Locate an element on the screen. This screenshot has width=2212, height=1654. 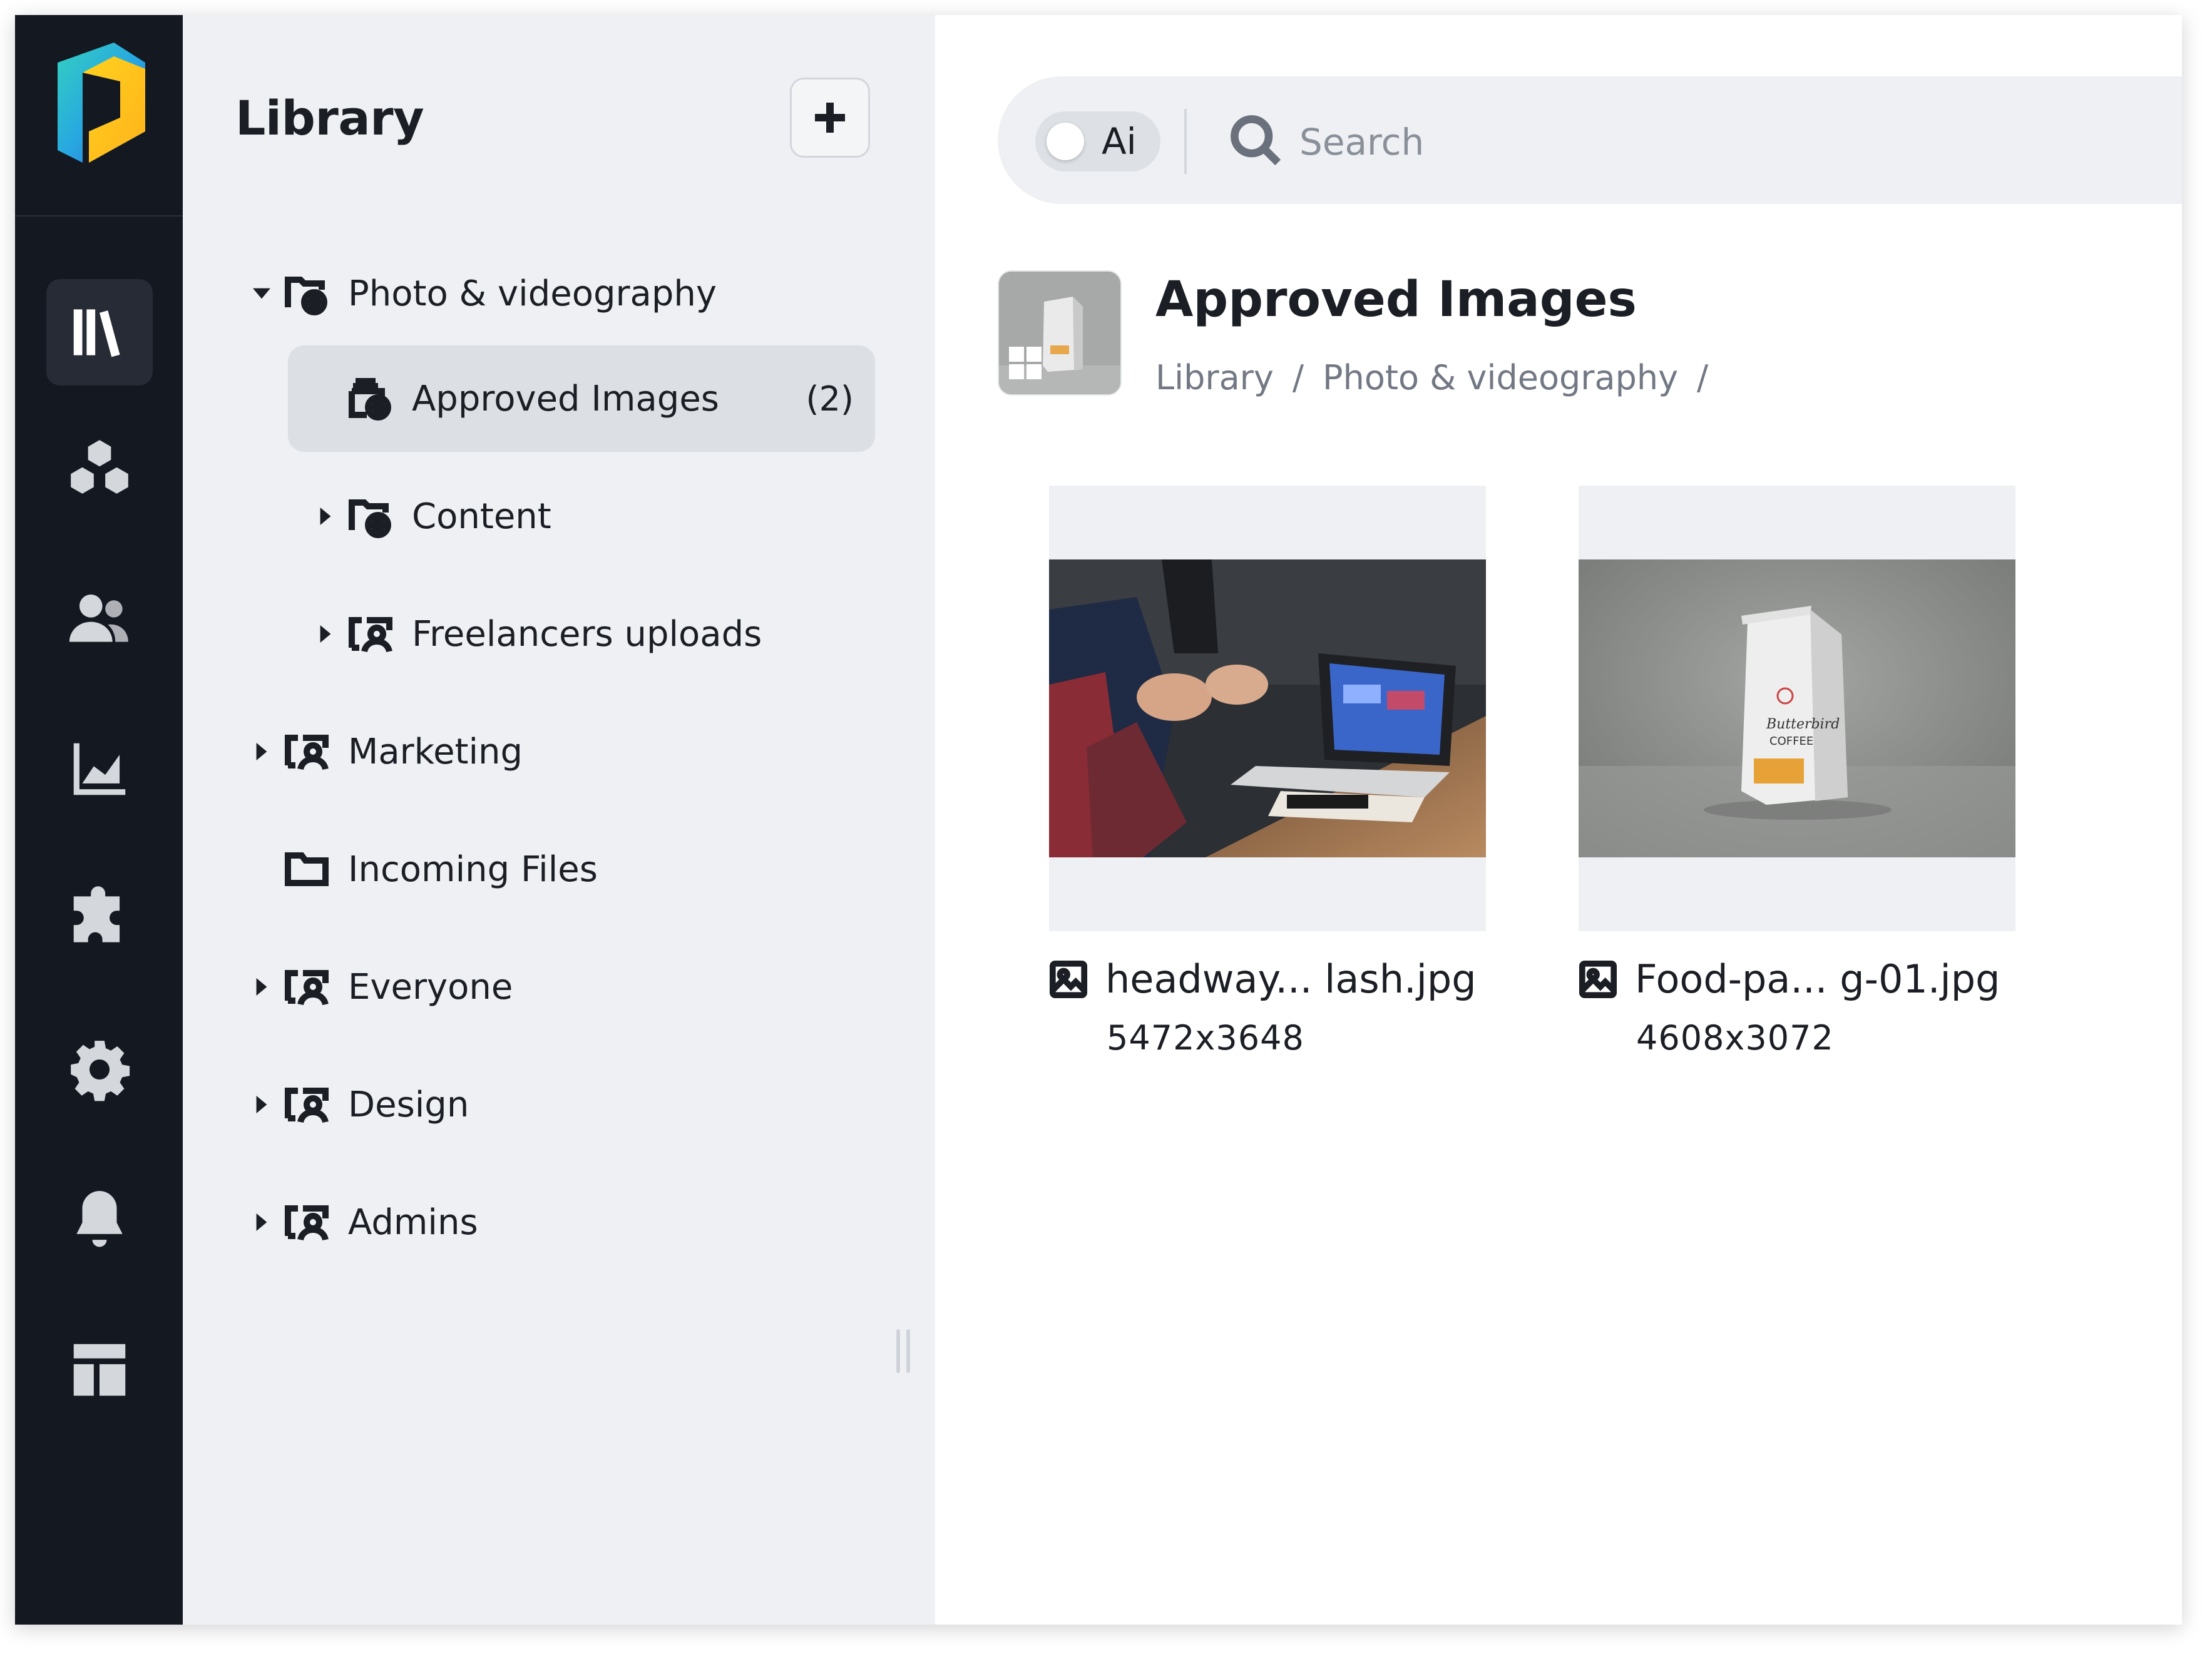
library-title: Library is located at coordinates (329, 118).